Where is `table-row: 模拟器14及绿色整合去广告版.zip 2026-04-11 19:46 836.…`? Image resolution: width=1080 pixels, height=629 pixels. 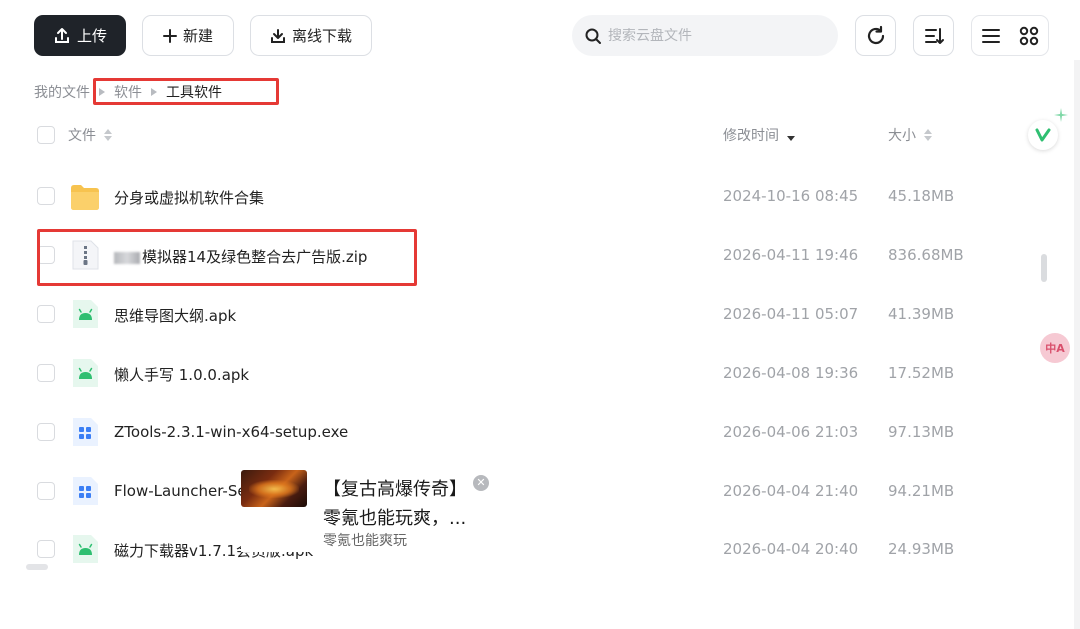 table-row: 模拟器14及绿色整合去广告版.zip 2026-04-11 19:46 836.… is located at coordinates (510, 255).